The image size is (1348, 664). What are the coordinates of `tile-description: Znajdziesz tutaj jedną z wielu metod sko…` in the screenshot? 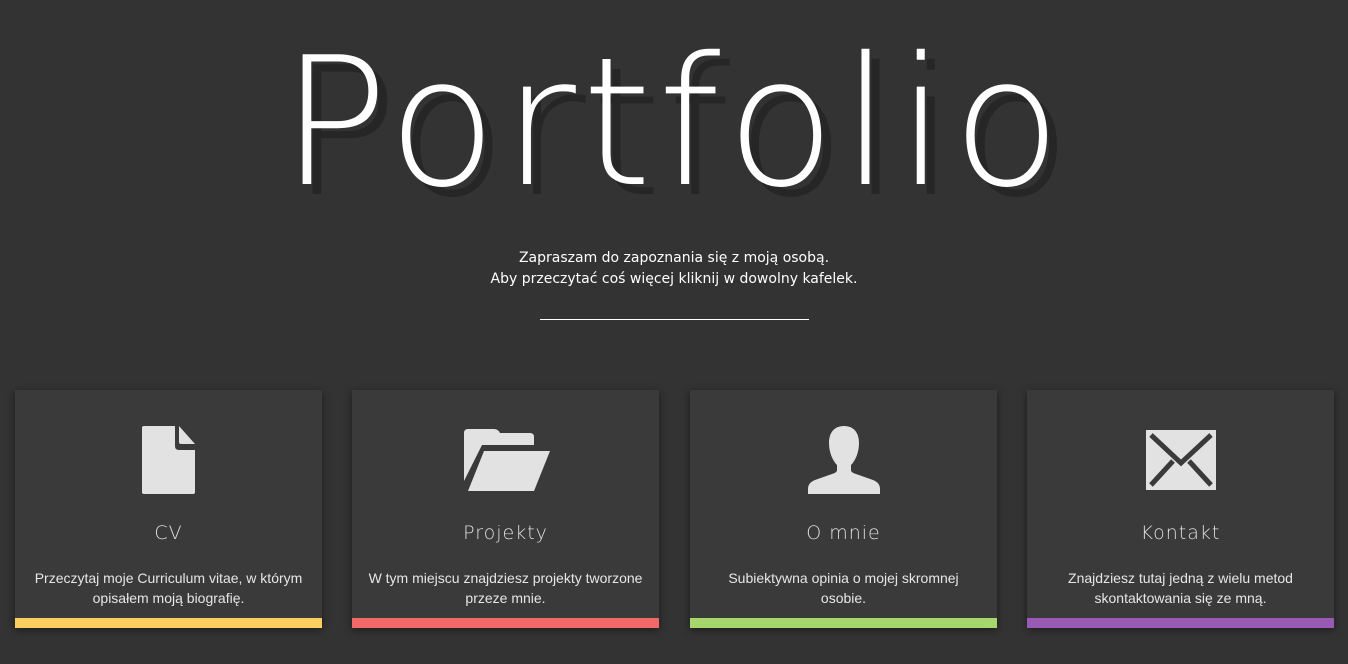 It's located at (1180, 588).